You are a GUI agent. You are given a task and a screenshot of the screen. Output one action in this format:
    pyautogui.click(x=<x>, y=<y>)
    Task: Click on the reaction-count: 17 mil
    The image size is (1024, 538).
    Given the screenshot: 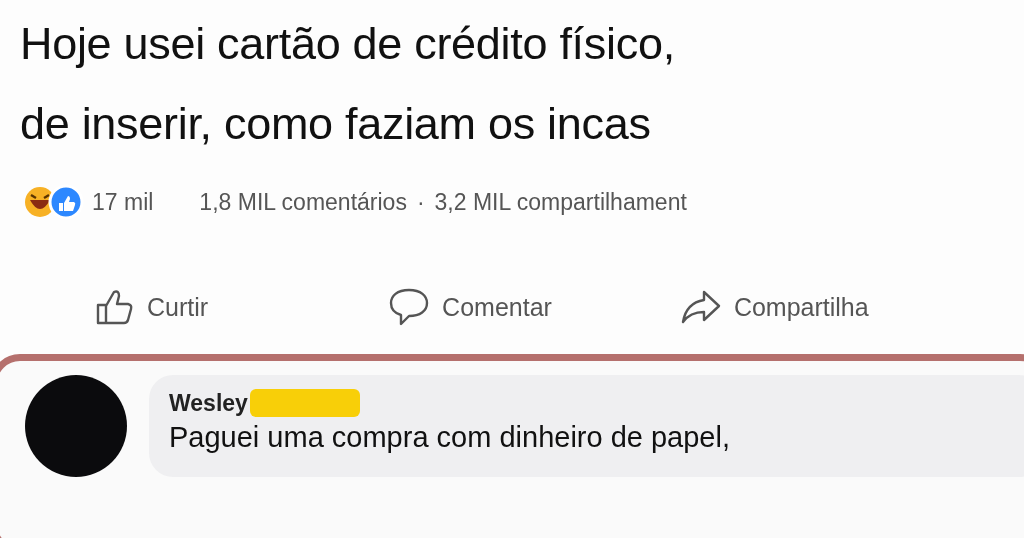 What is the action you would take?
    pyautogui.click(x=123, y=202)
    